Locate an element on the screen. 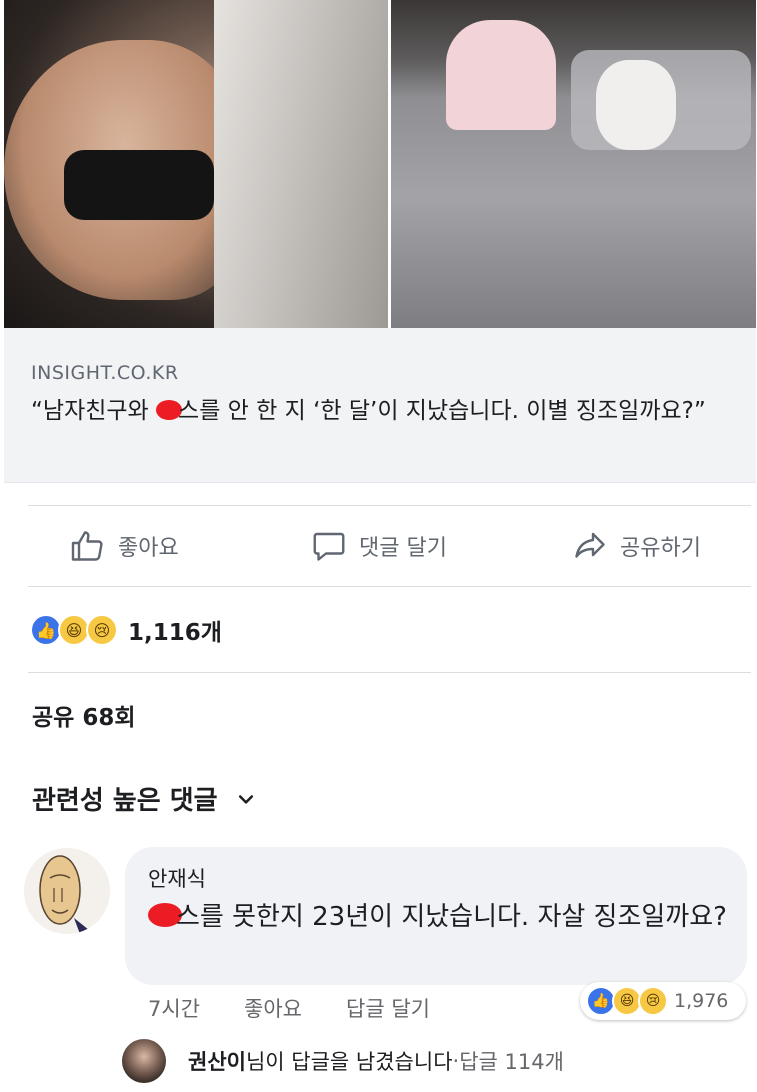  comment-reaction-count: 1,976 is located at coordinates (701, 1001).